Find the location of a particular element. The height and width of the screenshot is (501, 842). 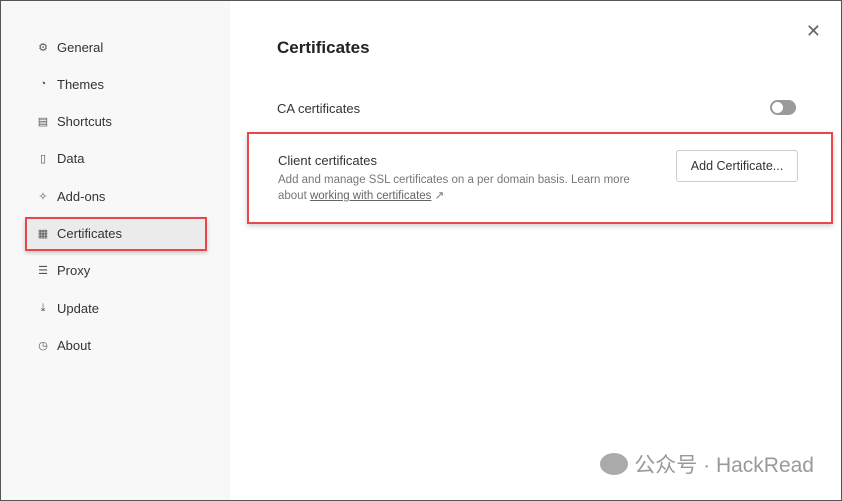

sidebar-item-certificates: ▦ Certificates is located at coordinates (116, 233).